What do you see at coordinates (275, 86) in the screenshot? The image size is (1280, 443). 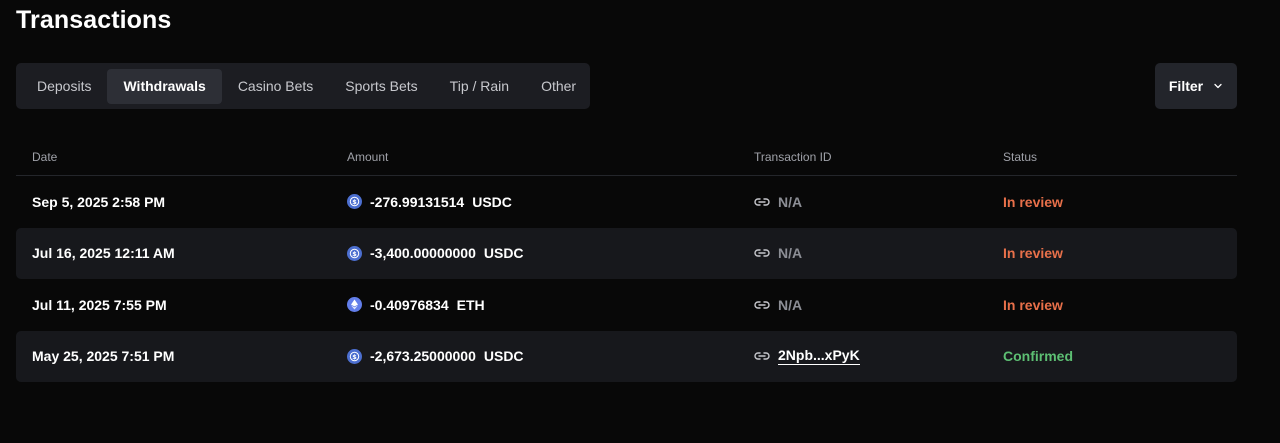 I see `tab-casino-bets: Casino Bets` at bounding box center [275, 86].